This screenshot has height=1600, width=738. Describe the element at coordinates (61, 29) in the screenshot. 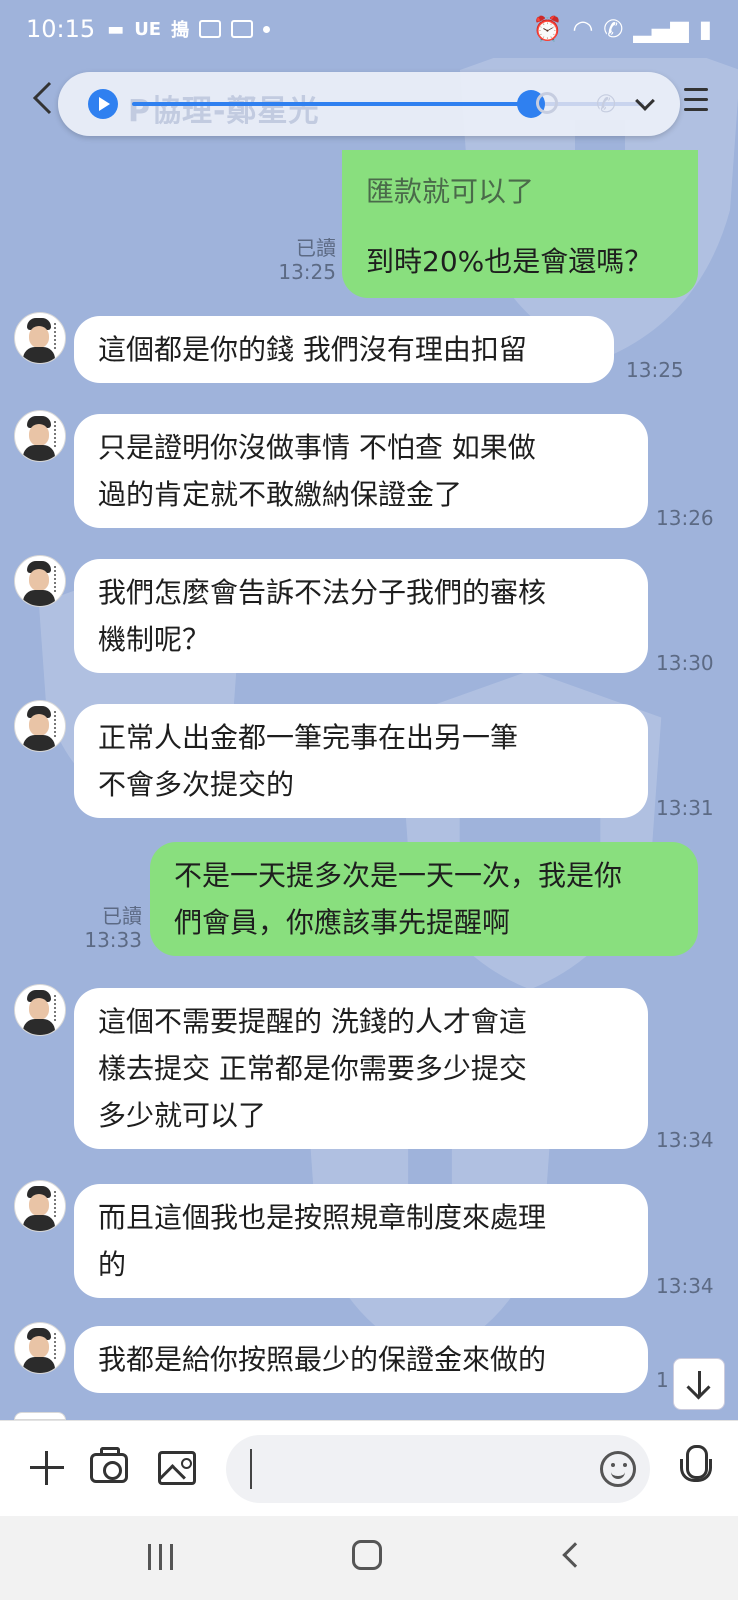

I see `status-time: 10:15` at that location.